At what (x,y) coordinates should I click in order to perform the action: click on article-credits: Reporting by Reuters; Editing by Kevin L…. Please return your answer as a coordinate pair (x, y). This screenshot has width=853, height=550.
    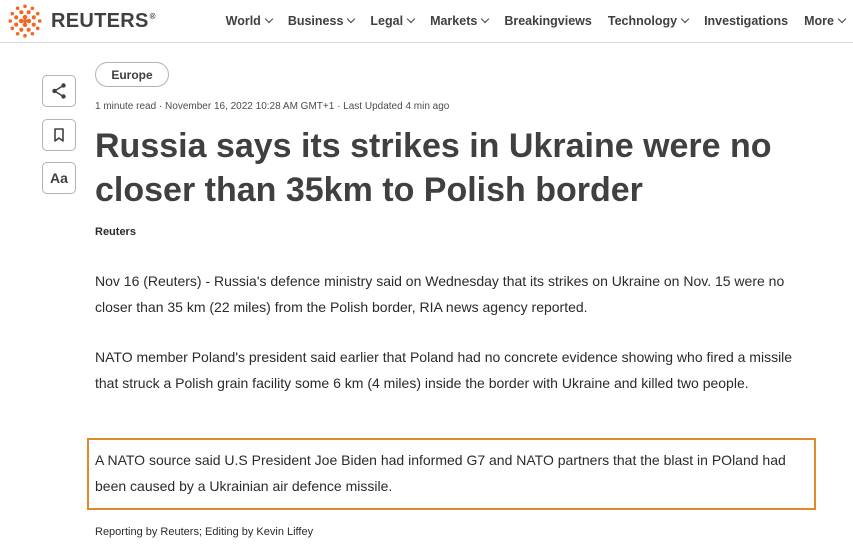
    Looking at the image, I should click on (204, 532).